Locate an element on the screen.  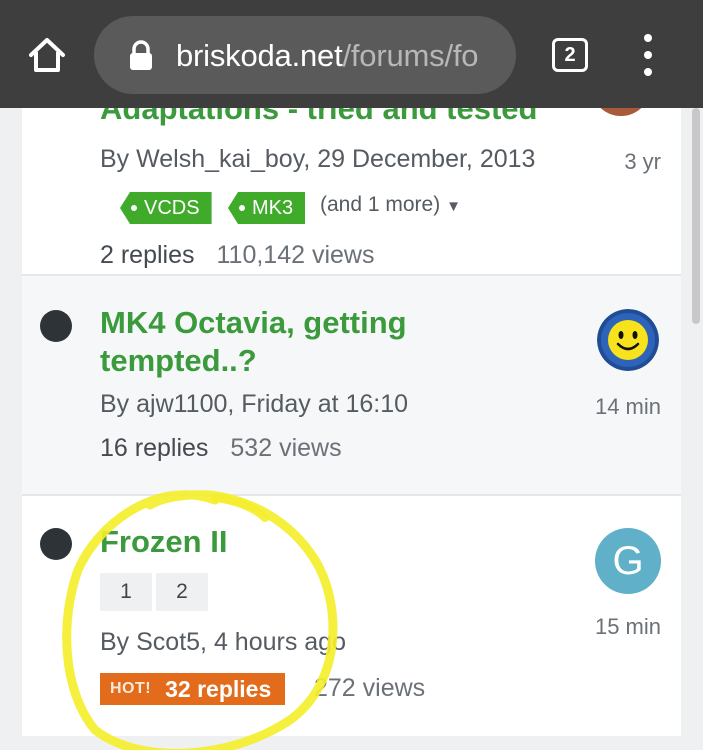
more-tags-toggle: (and 1 more) ▼ is located at coordinates (390, 205).